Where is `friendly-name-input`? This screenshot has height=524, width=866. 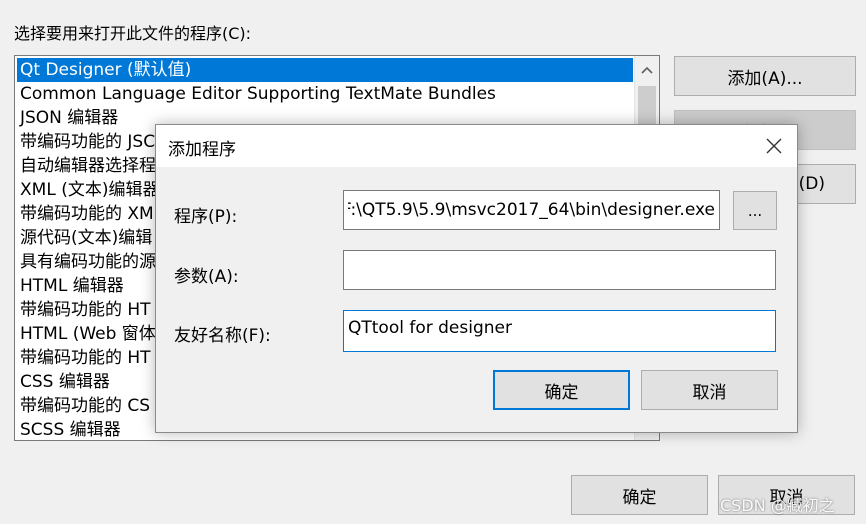 friendly-name-input is located at coordinates (559, 331).